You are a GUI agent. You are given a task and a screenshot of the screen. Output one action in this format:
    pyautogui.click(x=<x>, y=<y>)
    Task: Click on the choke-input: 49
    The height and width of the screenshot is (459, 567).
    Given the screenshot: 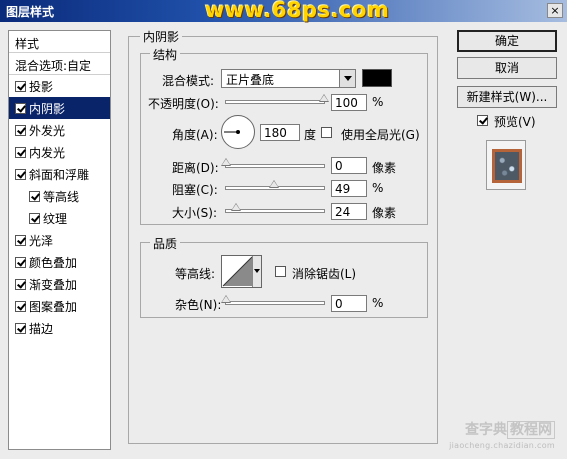 What is the action you would take?
    pyautogui.click(x=349, y=188)
    